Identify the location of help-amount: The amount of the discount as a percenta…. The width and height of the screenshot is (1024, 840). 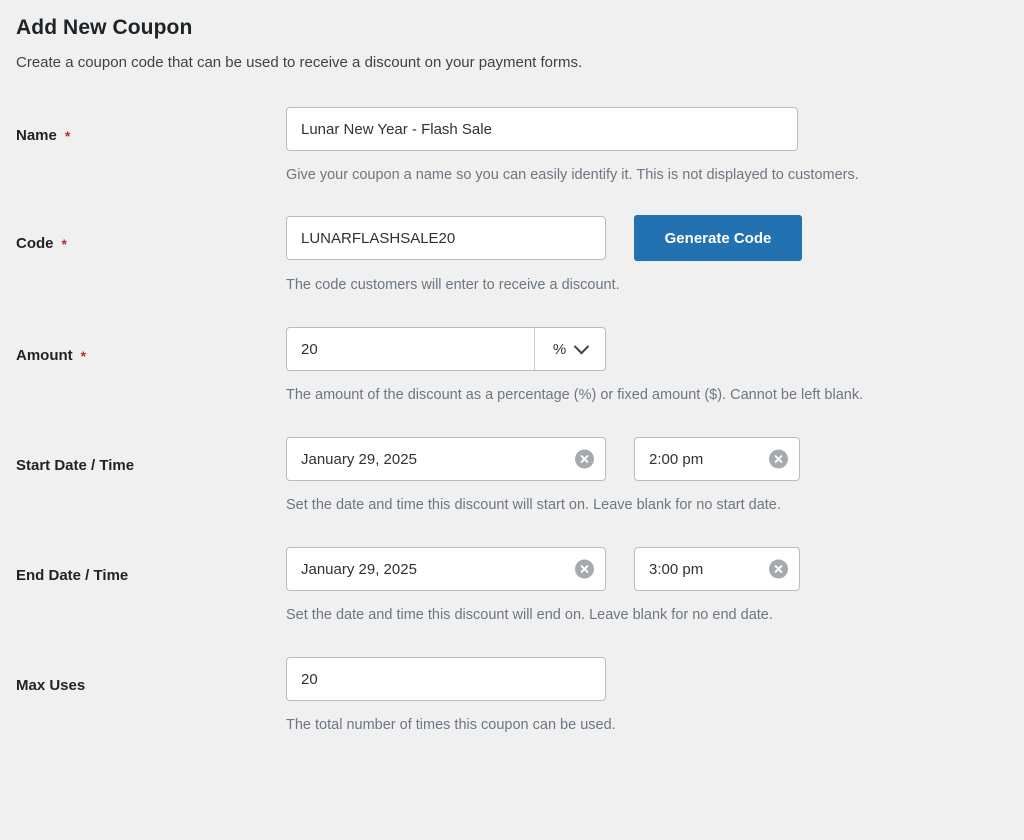
(575, 395).